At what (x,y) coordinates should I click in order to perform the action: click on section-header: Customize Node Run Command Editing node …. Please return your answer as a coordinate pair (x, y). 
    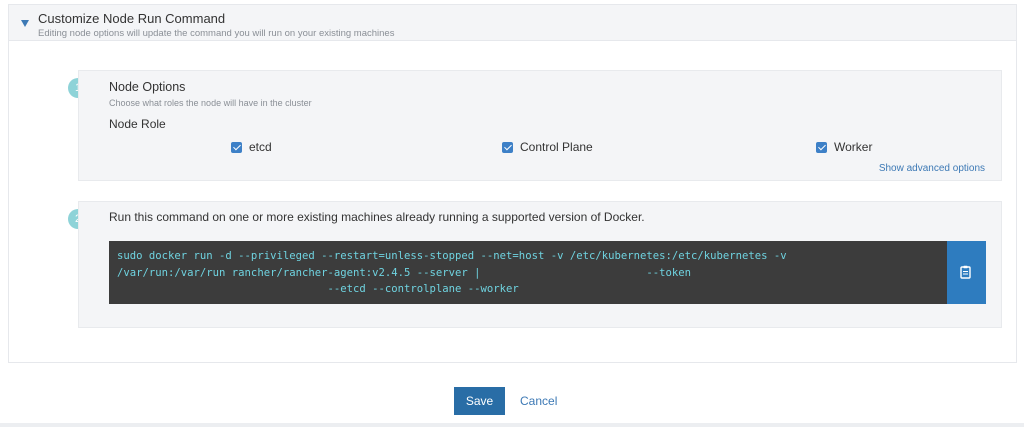
    Looking at the image, I should click on (512, 23).